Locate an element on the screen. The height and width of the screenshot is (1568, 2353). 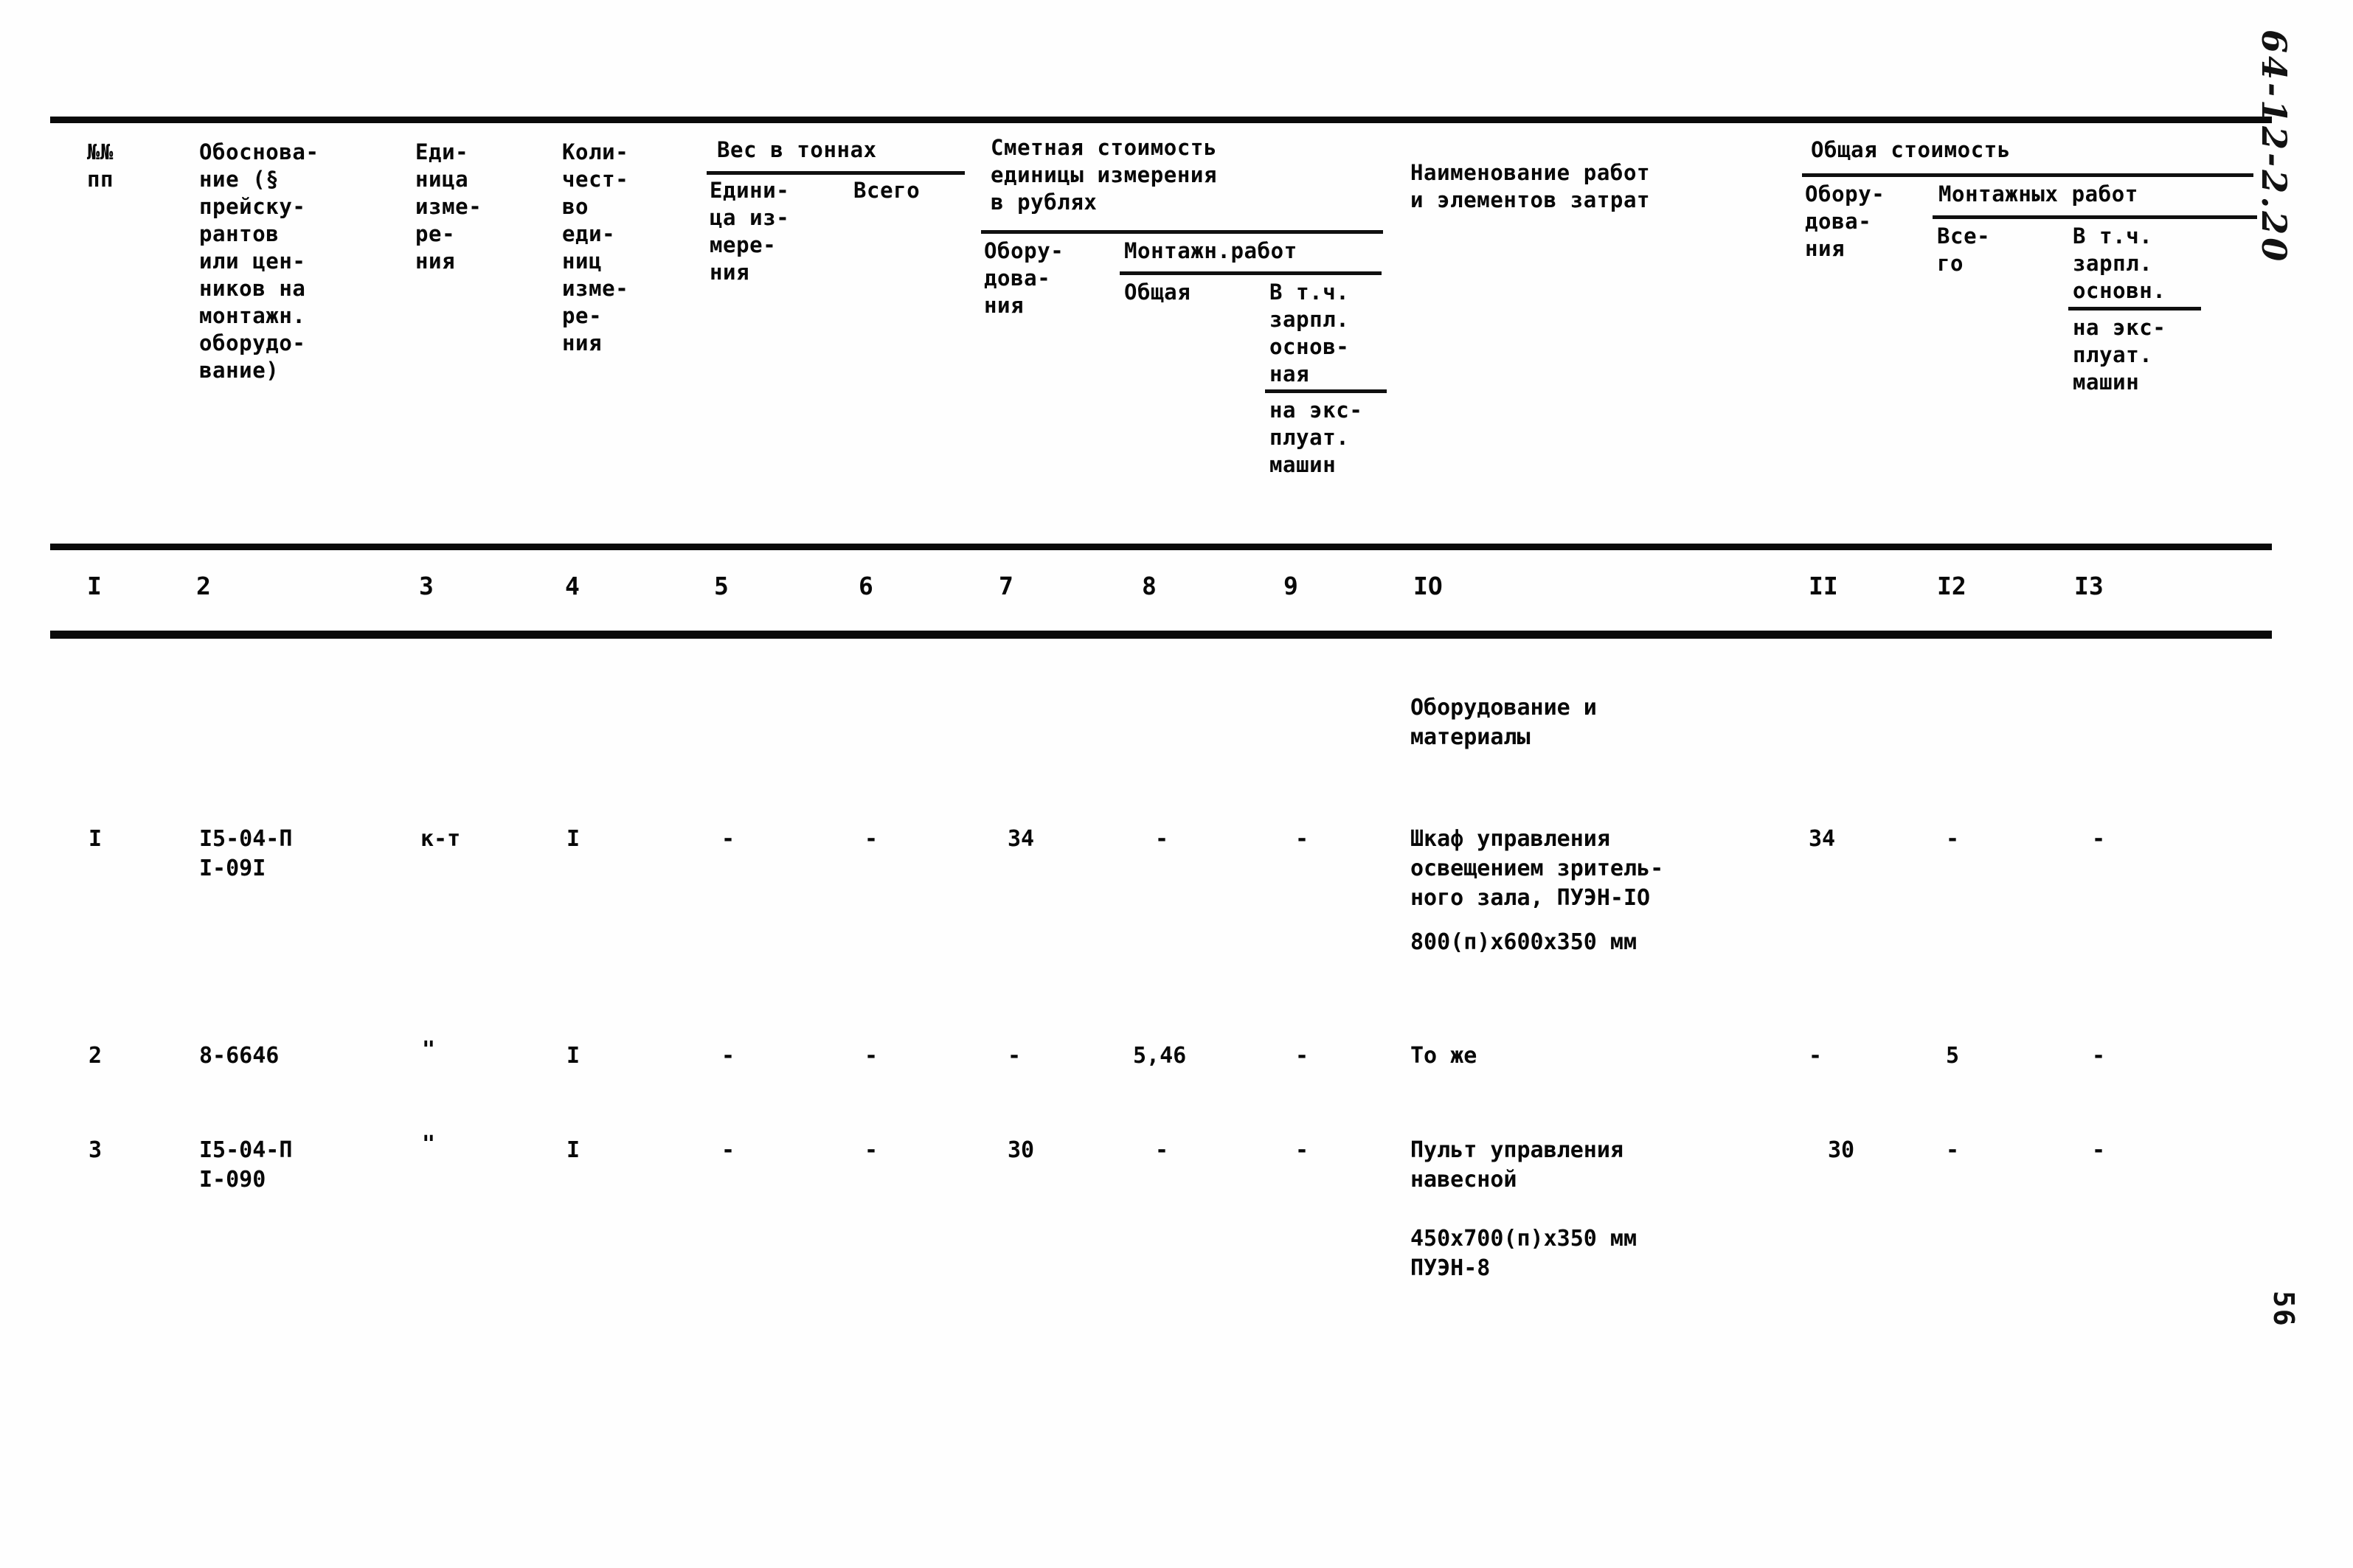
header-col-unit: Еди- ница изме- ре- ния is located at coordinates (448, 206).